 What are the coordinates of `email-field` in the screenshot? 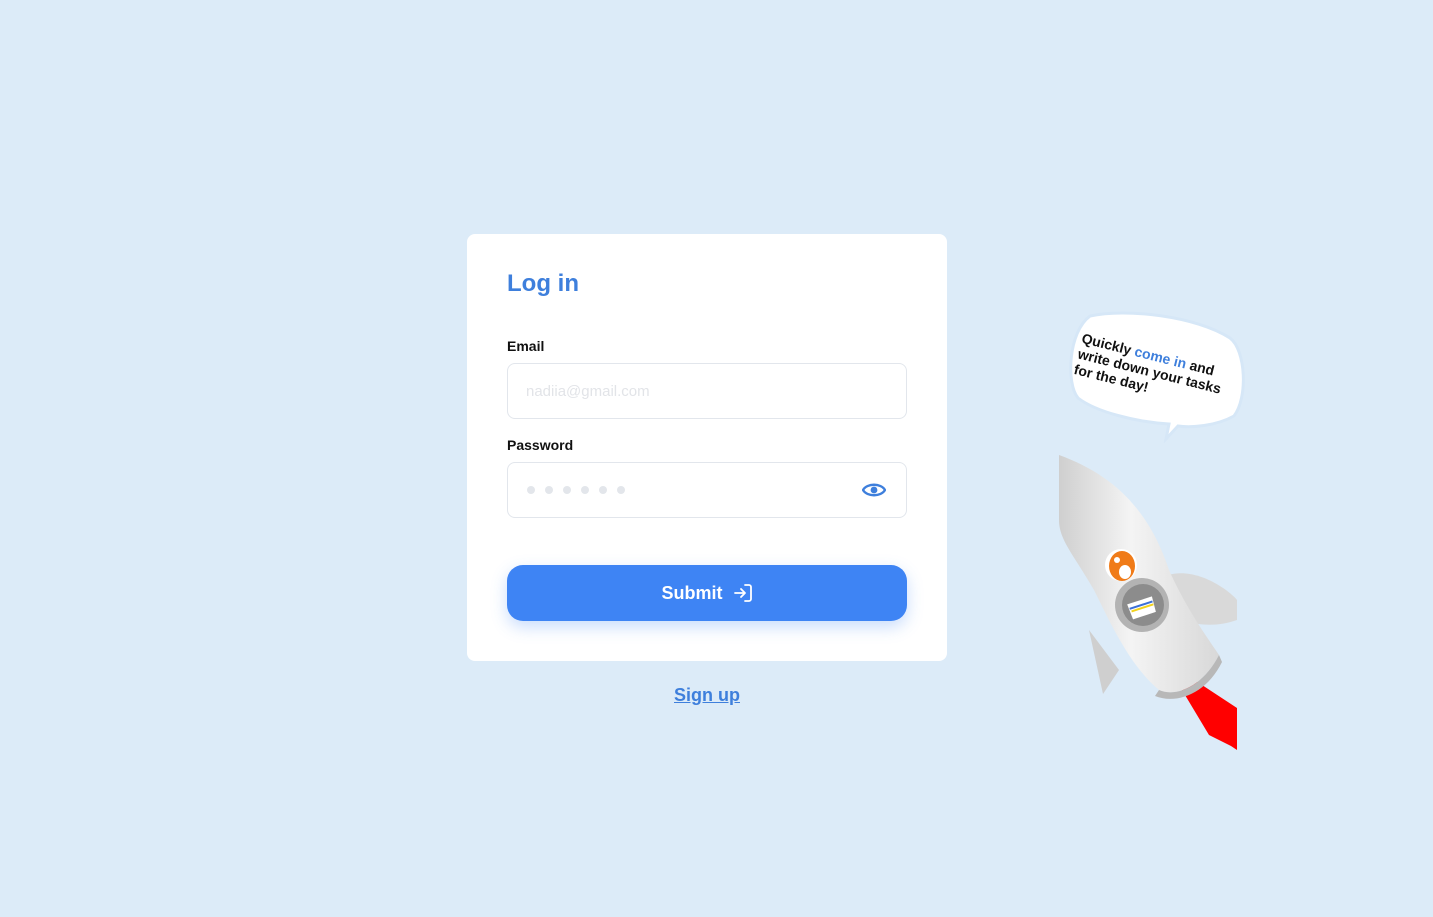 It's located at (707, 391).